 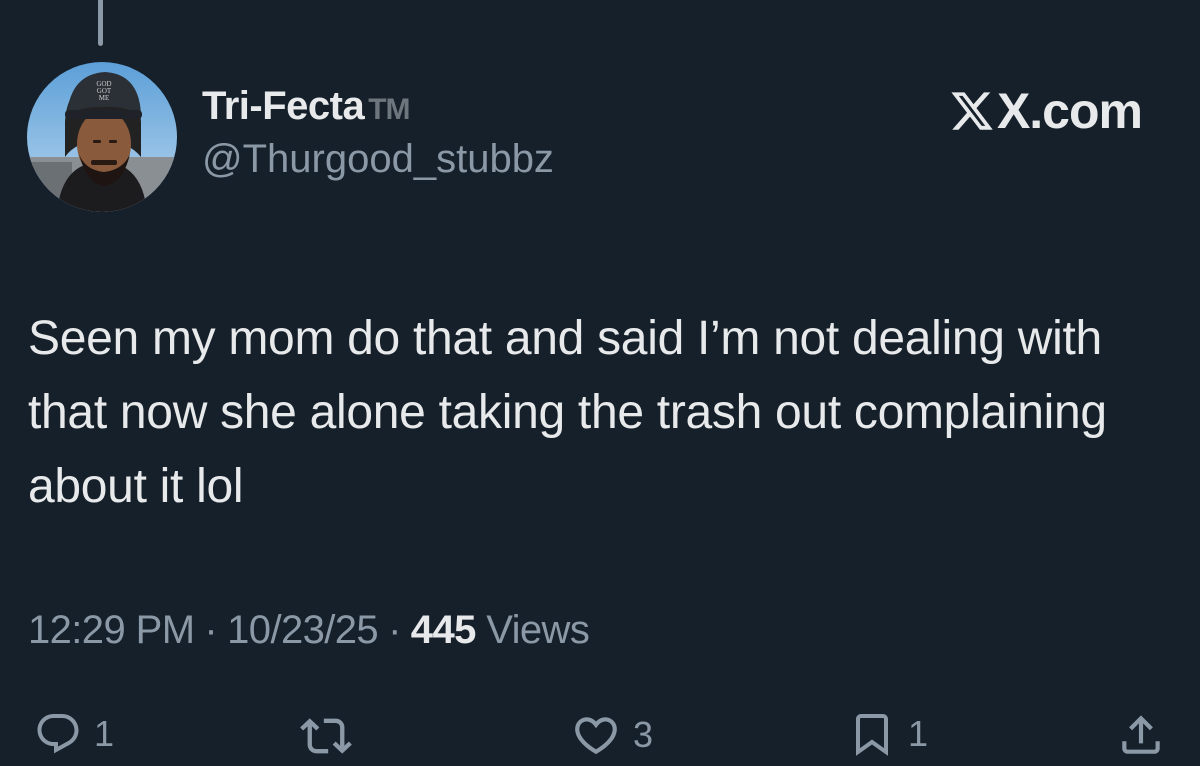 I want to click on share-button, so click(x=1141, y=735).